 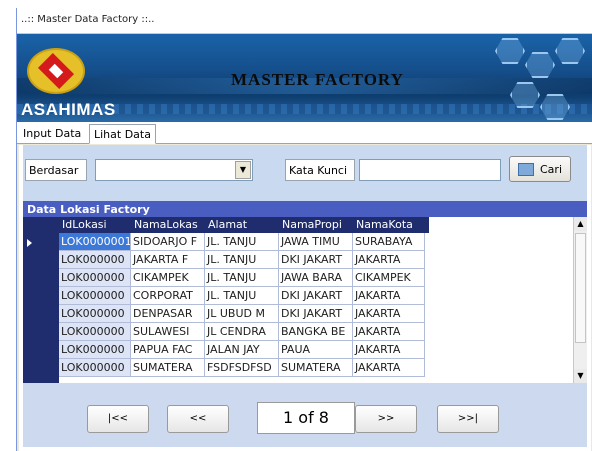 I want to click on table-cell: LOK0000001, so click(x=95, y=242).